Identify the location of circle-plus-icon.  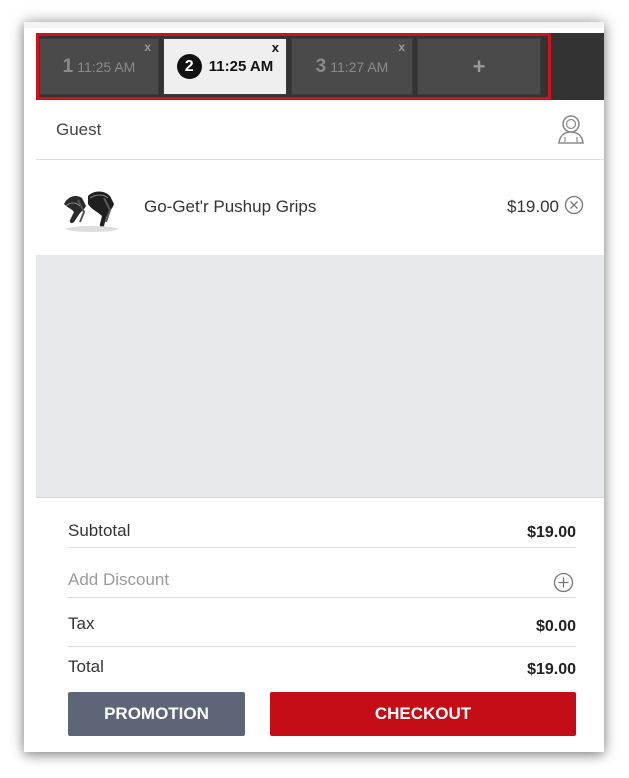
(563, 582).